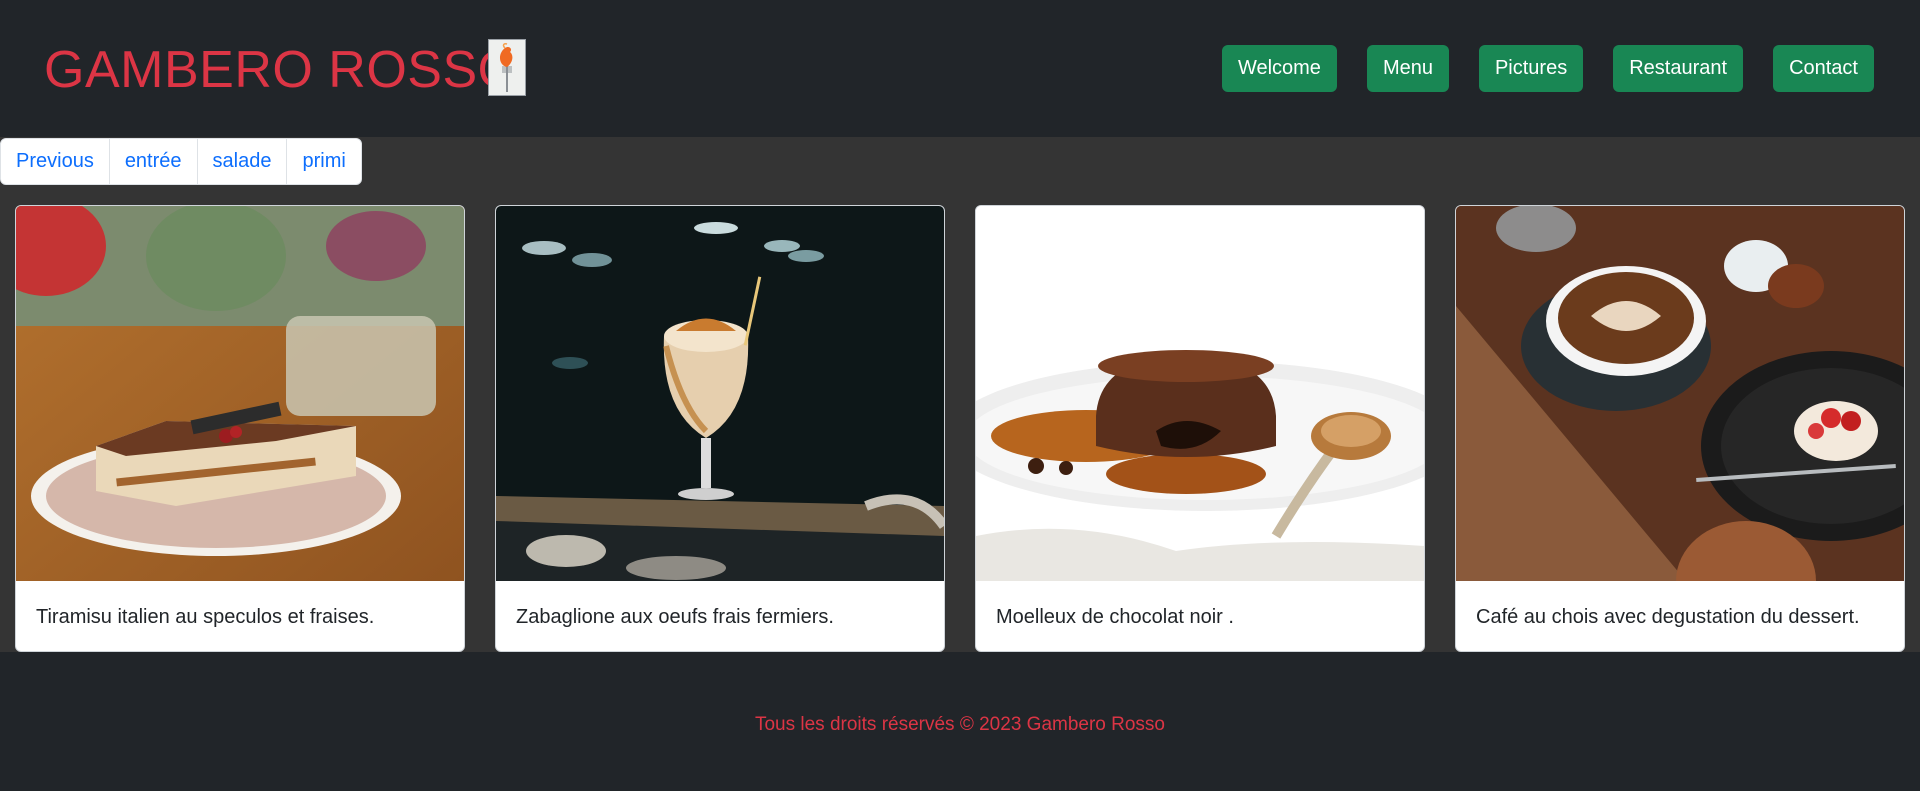  I want to click on chocolate-lava-cake-image, so click(1200, 393).